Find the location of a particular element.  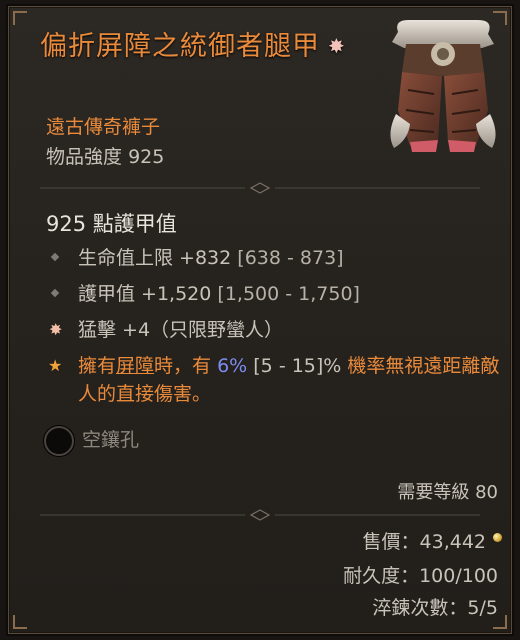

legendary-range: [5 - 15]% is located at coordinates (294, 366).